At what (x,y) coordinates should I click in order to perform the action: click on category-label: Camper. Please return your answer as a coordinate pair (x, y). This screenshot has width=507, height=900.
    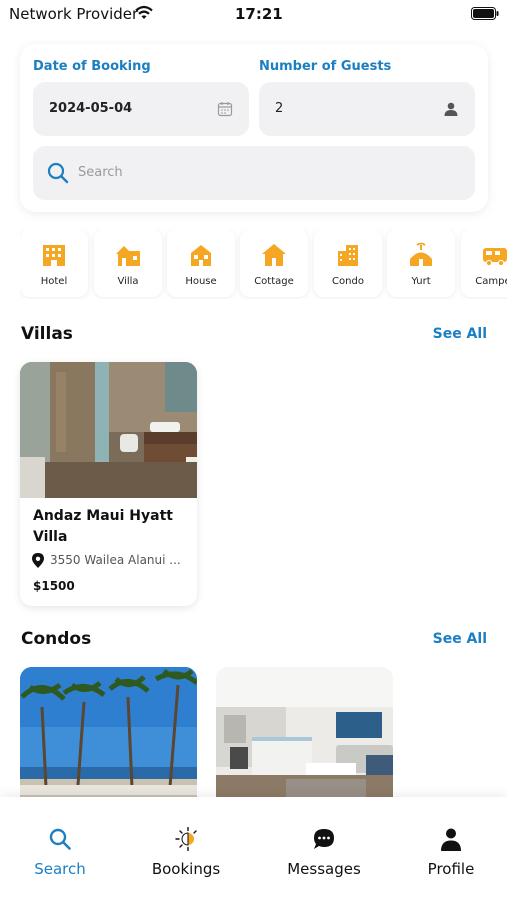
    Looking at the image, I should click on (491, 281).